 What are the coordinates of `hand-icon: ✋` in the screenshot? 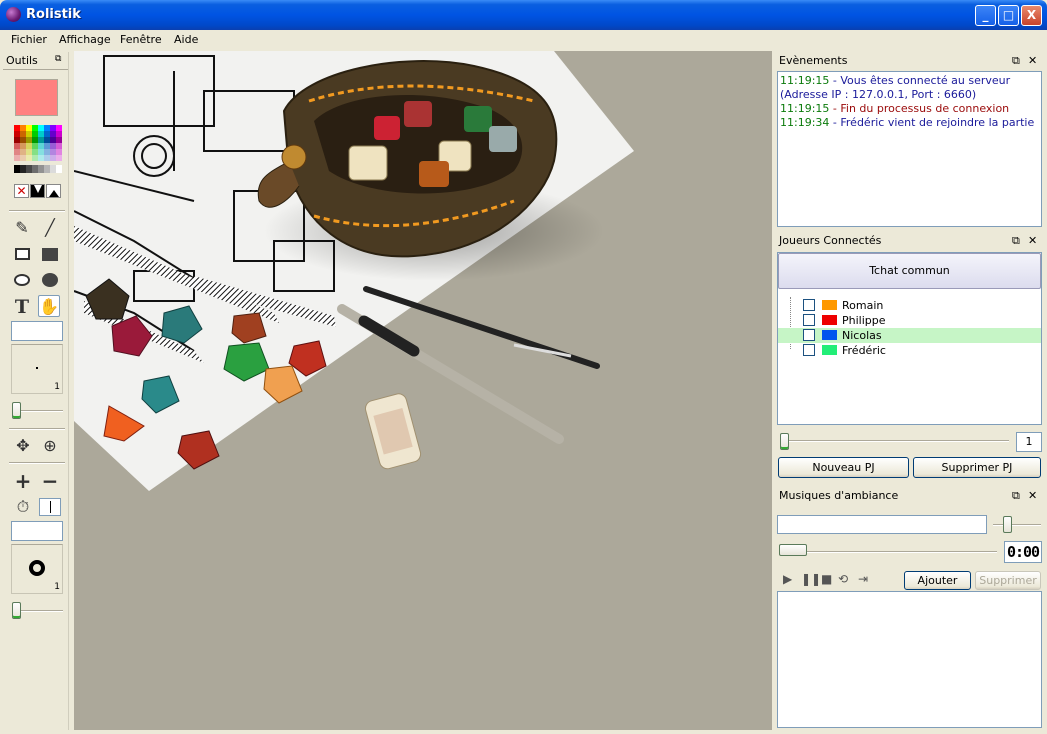 It's located at (49, 306).